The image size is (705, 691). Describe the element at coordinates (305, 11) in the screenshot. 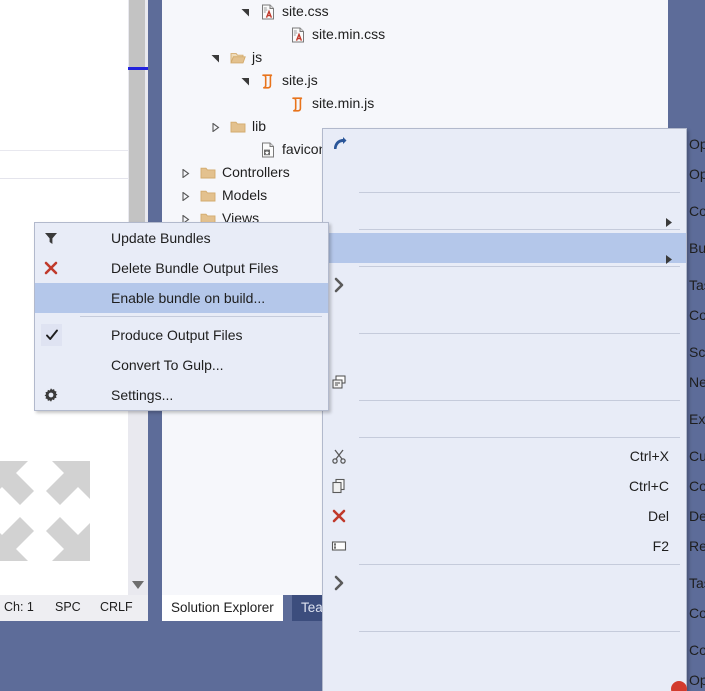

I see `tree-item-label: site.css` at that location.